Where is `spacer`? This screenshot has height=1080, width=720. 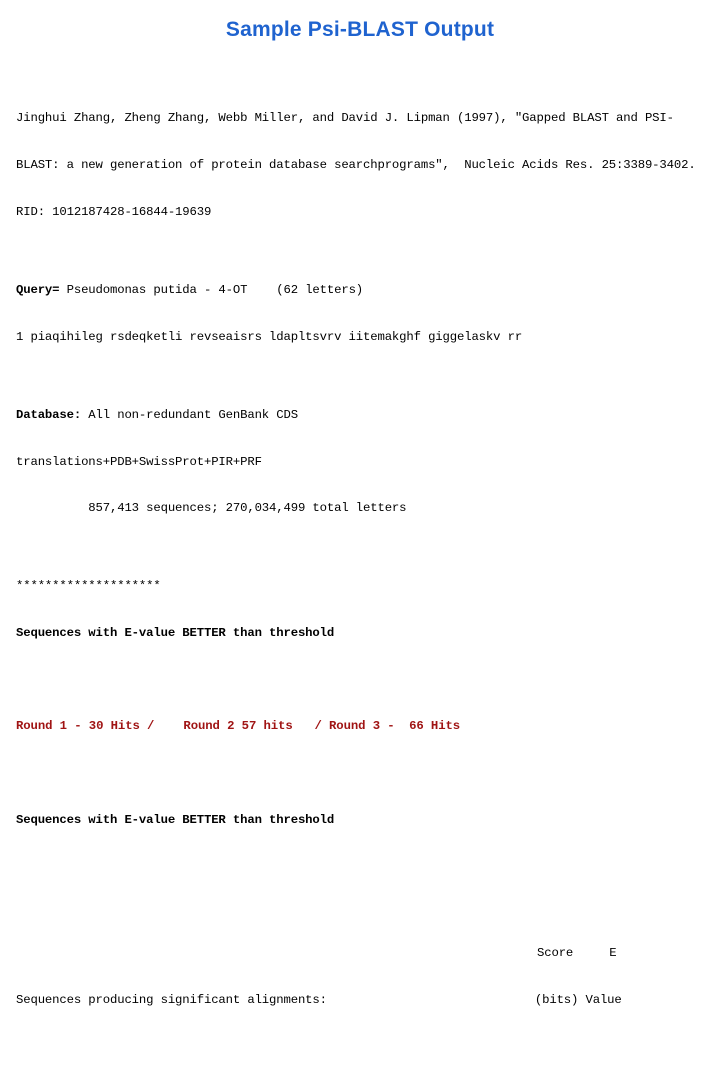
spacer is located at coordinates (365, 879).